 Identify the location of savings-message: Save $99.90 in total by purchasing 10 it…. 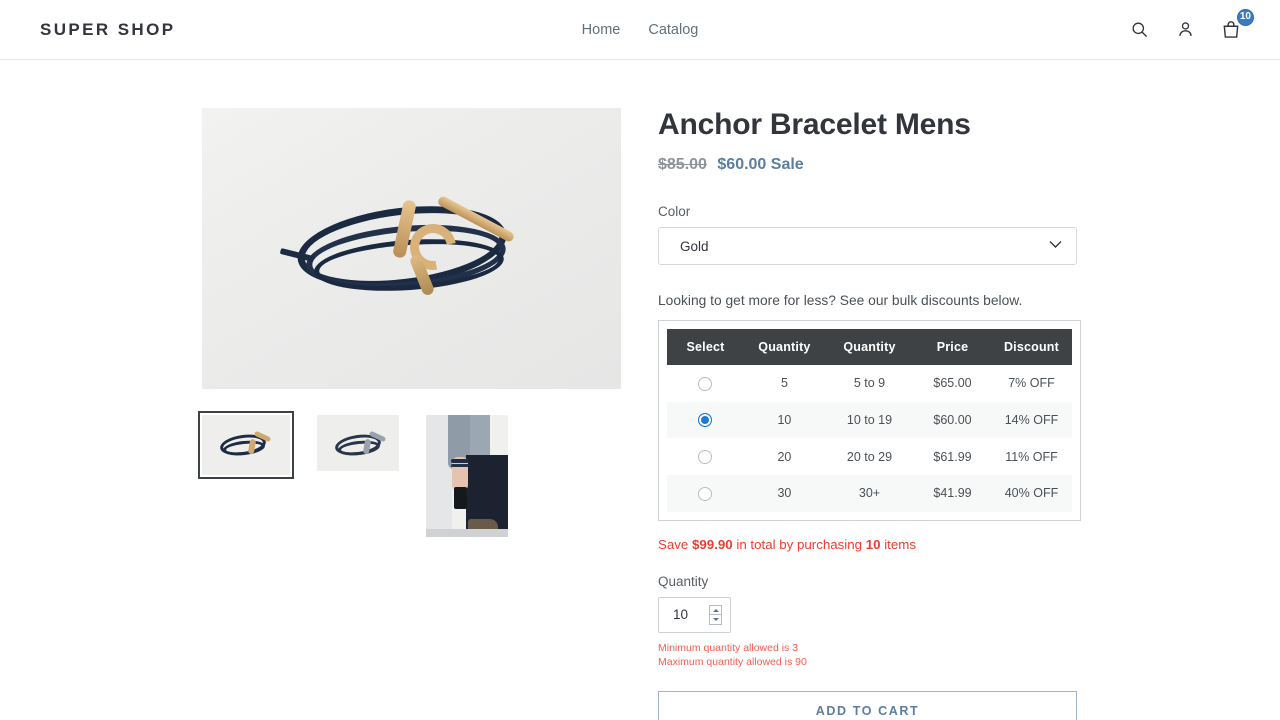
(868, 544).